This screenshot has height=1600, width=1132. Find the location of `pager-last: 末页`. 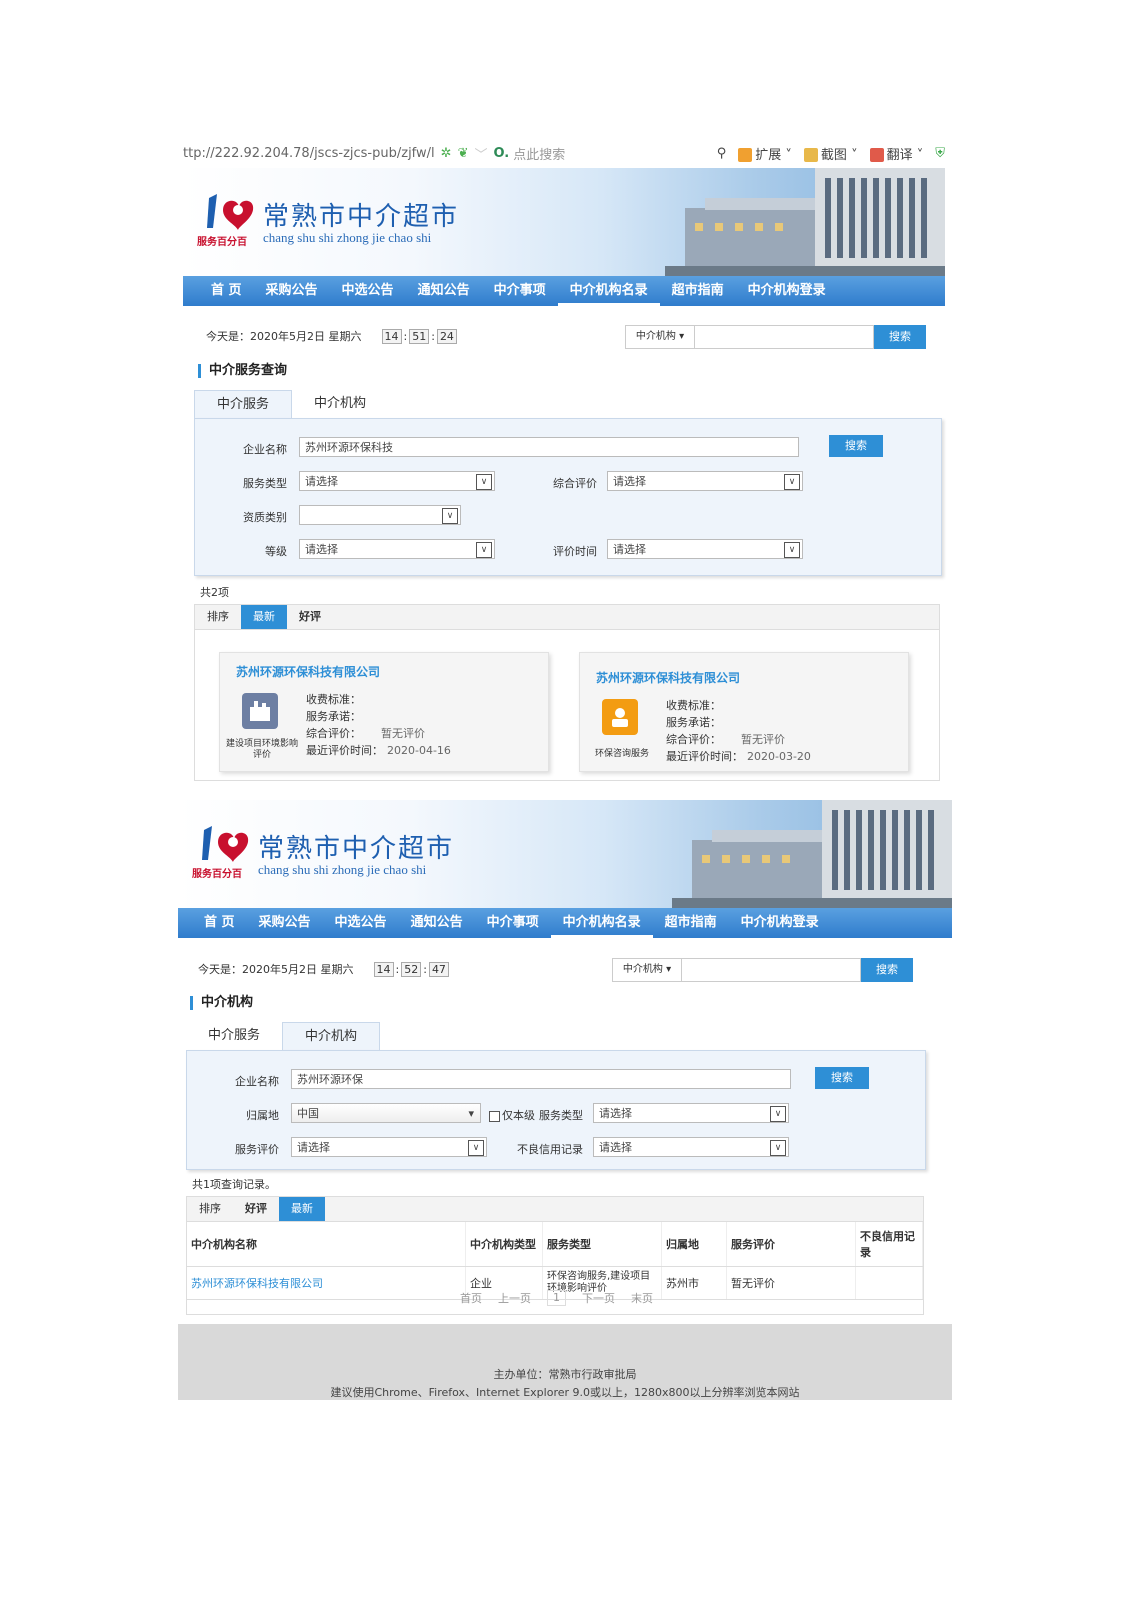

pager-last: 末页 is located at coordinates (642, 1298).